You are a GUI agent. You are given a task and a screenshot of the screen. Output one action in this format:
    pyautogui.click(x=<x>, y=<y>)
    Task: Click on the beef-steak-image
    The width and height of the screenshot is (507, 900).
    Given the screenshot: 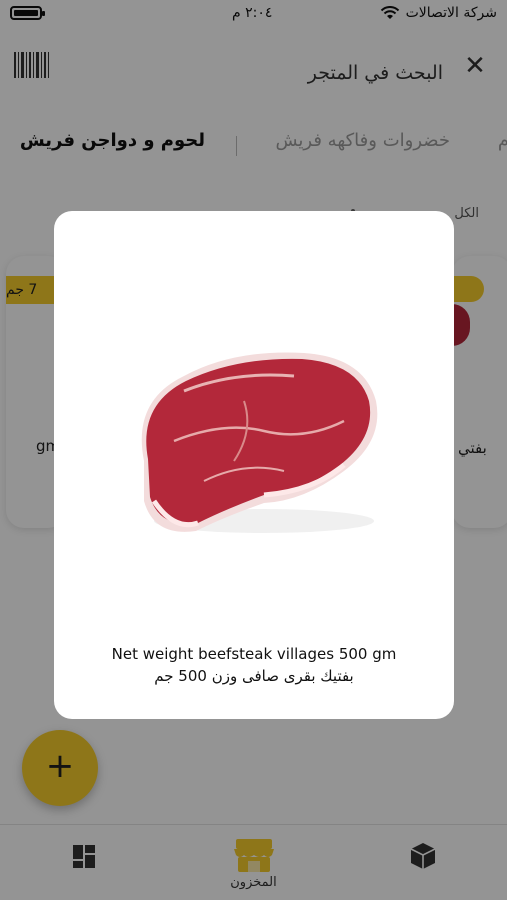 What is the action you would take?
    pyautogui.click(x=259, y=442)
    